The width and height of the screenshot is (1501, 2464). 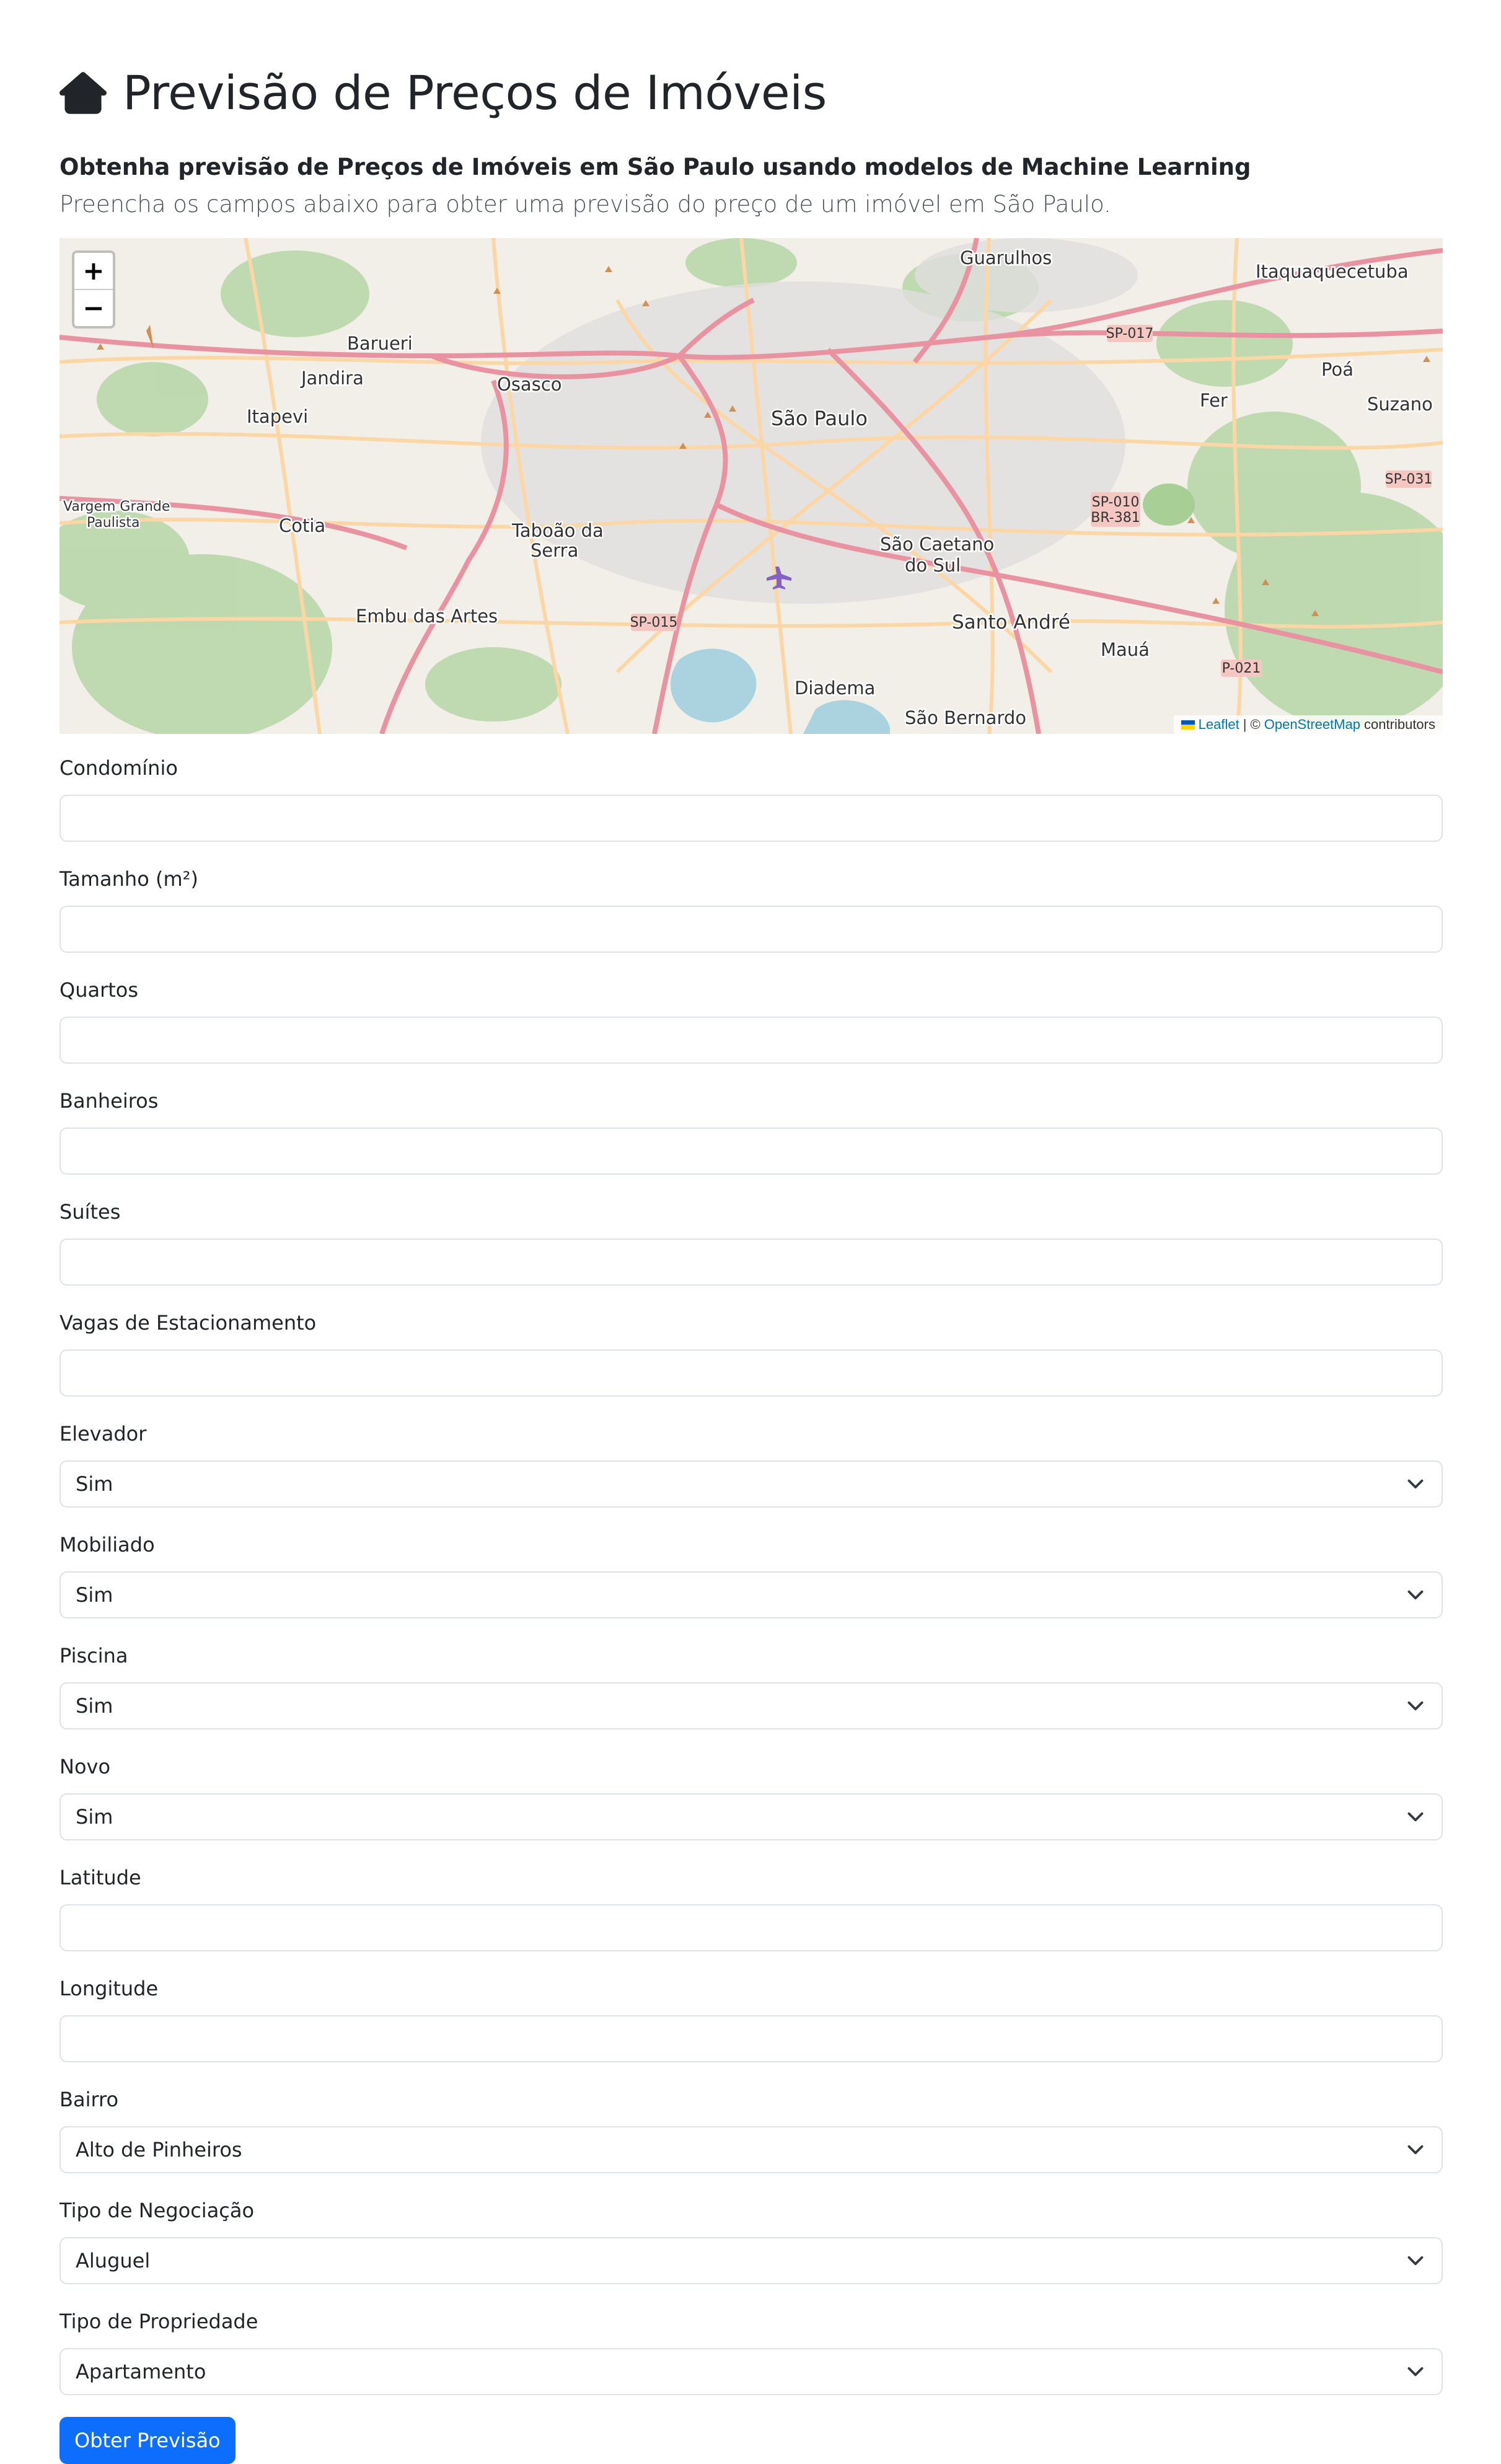 What do you see at coordinates (751, 1817) in the screenshot?
I see `novo-select: Sim` at bounding box center [751, 1817].